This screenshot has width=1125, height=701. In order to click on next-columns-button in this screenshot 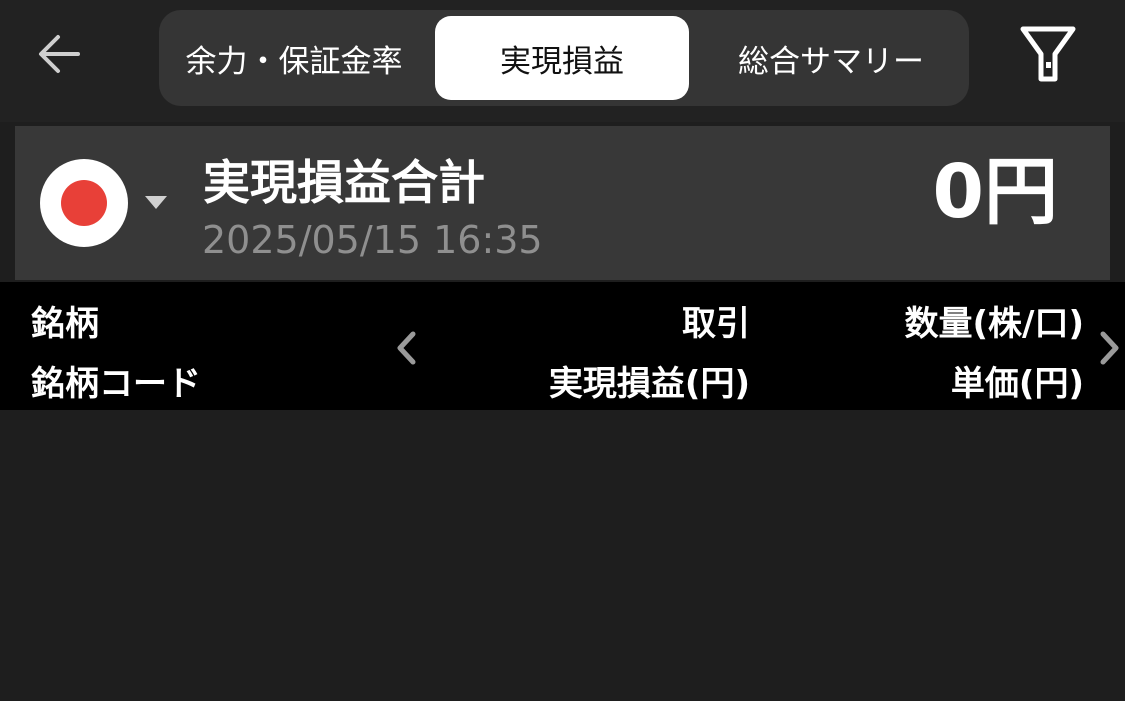, I will do `click(1109, 348)`.